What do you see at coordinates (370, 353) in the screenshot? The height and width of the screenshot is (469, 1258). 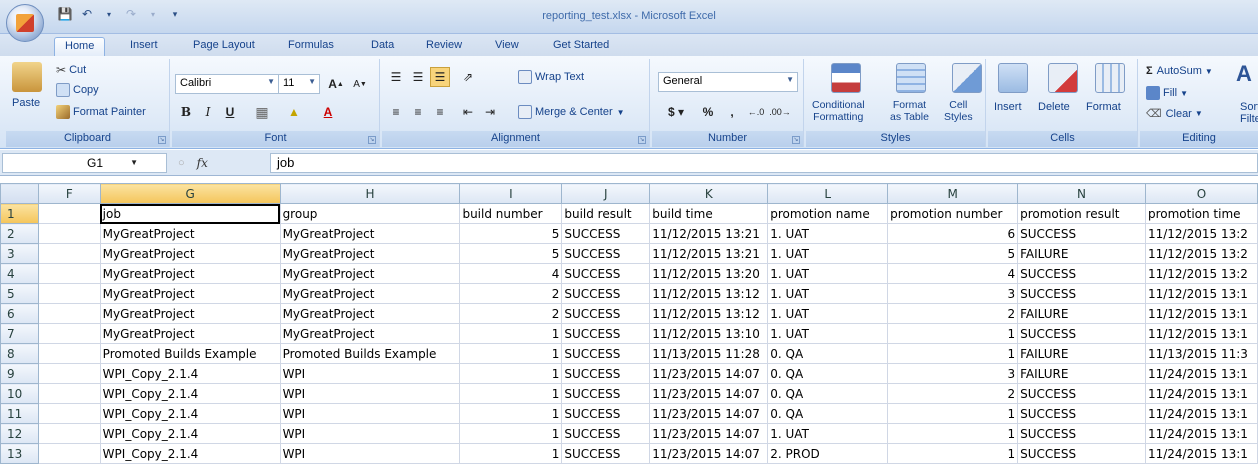 I see `cell-h8: Promoted Builds Example` at bounding box center [370, 353].